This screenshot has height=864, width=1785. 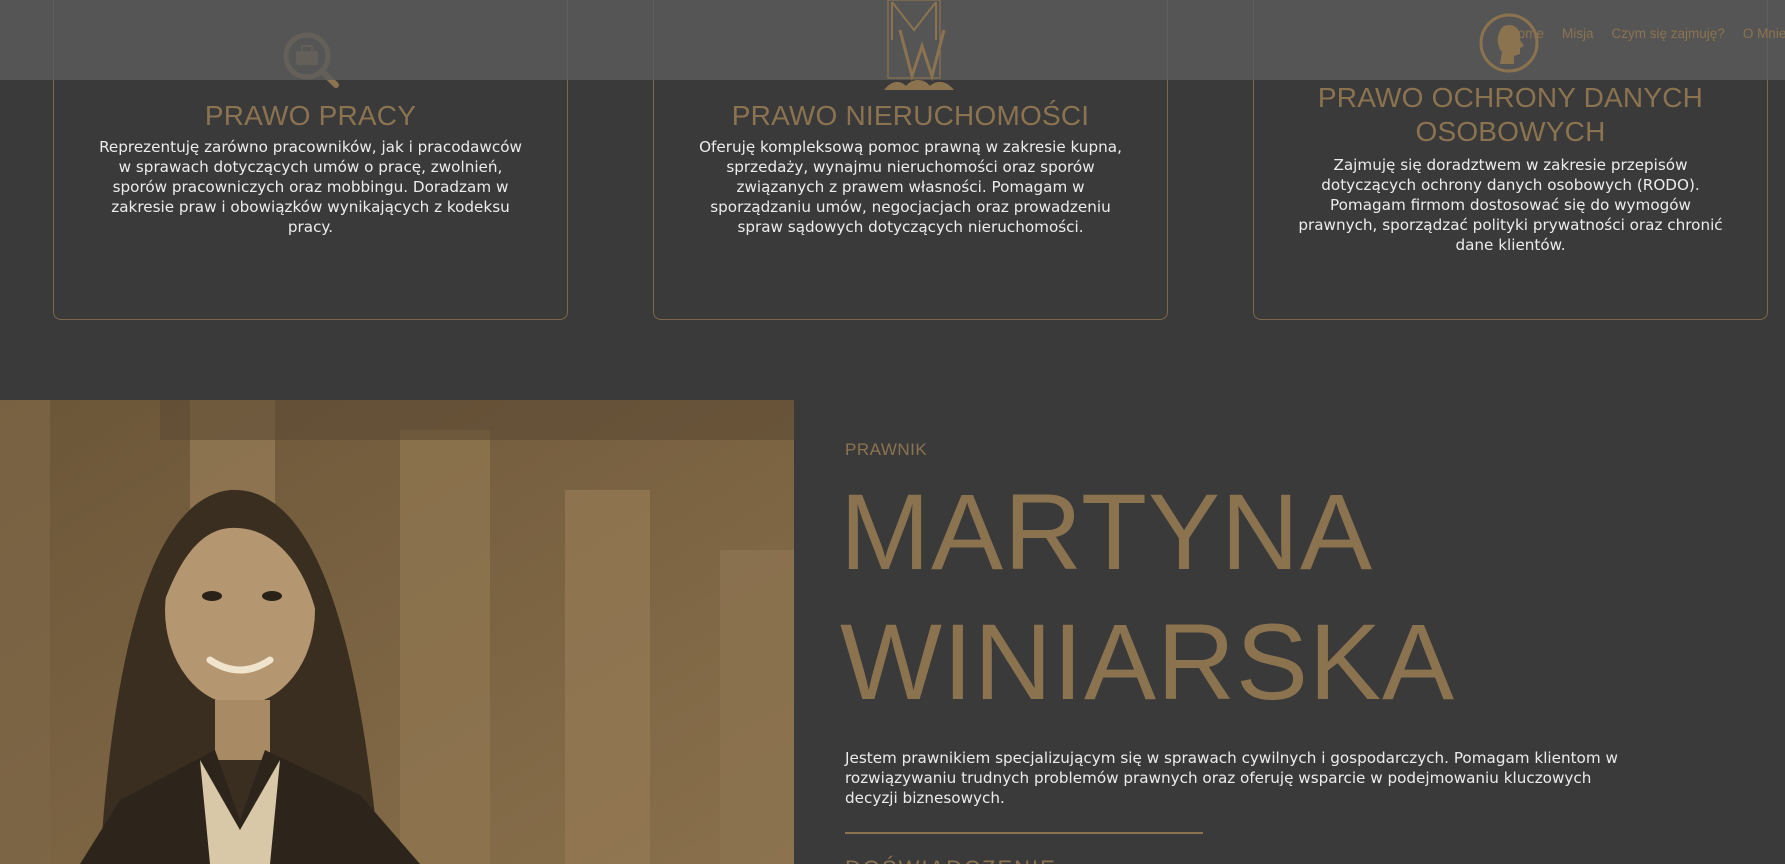 I want to click on divider, so click(x=1024, y=833).